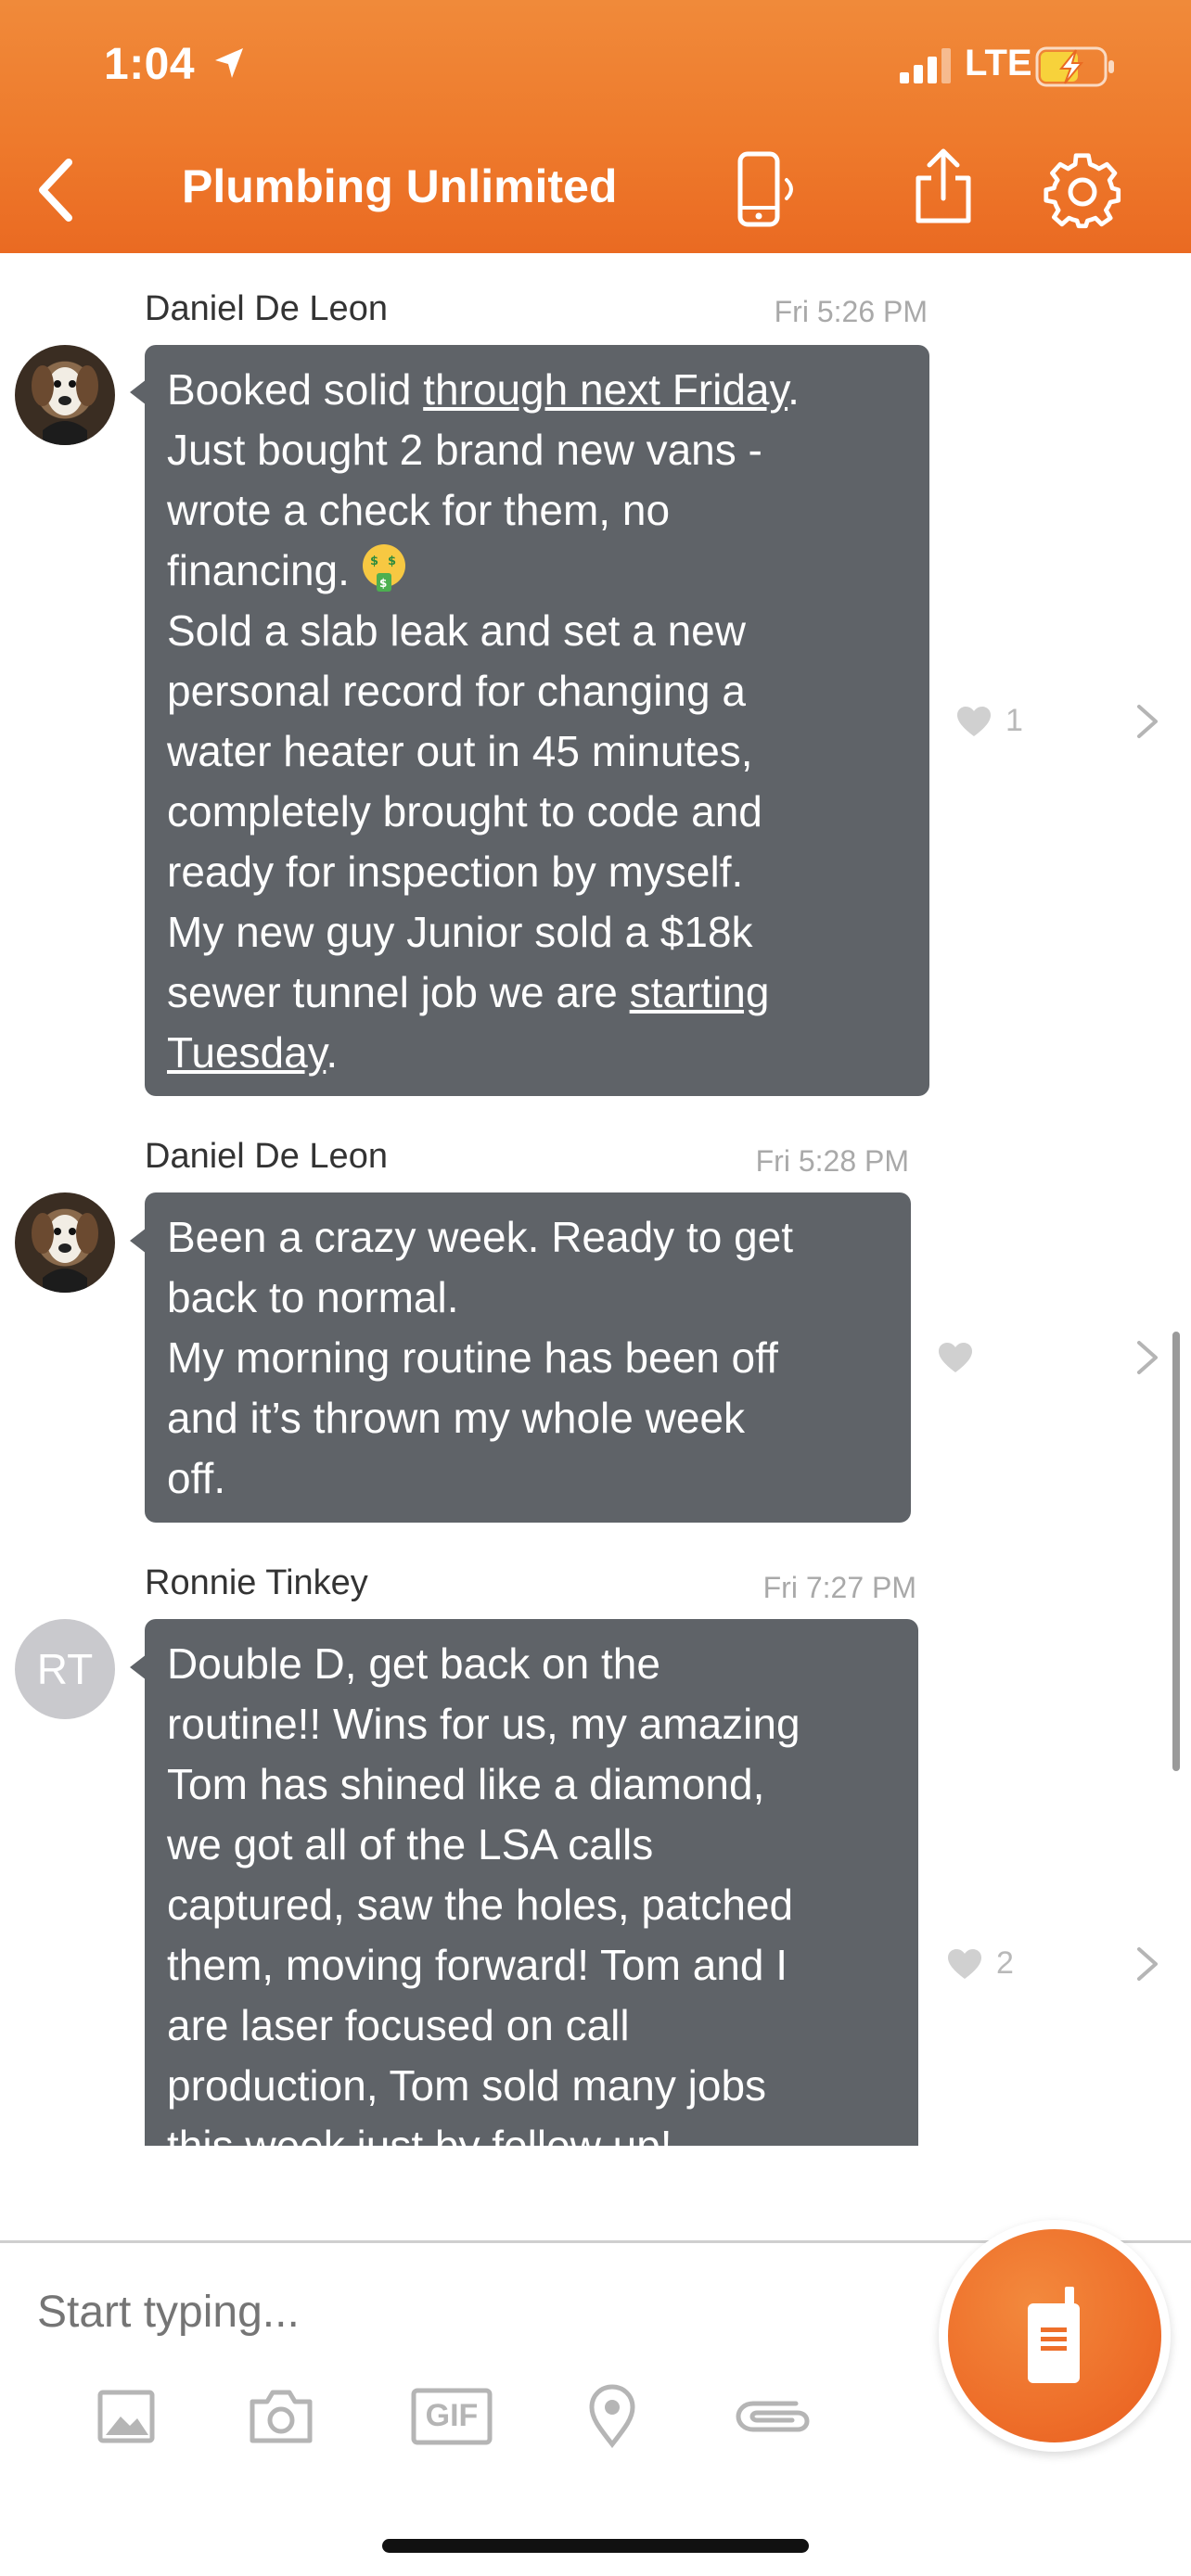 Image resolution: width=1191 pixels, height=2576 pixels. What do you see at coordinates (1005, 1963) in the screenshot?
I see `like-count: 2` at bounding box center [1005, 1963].